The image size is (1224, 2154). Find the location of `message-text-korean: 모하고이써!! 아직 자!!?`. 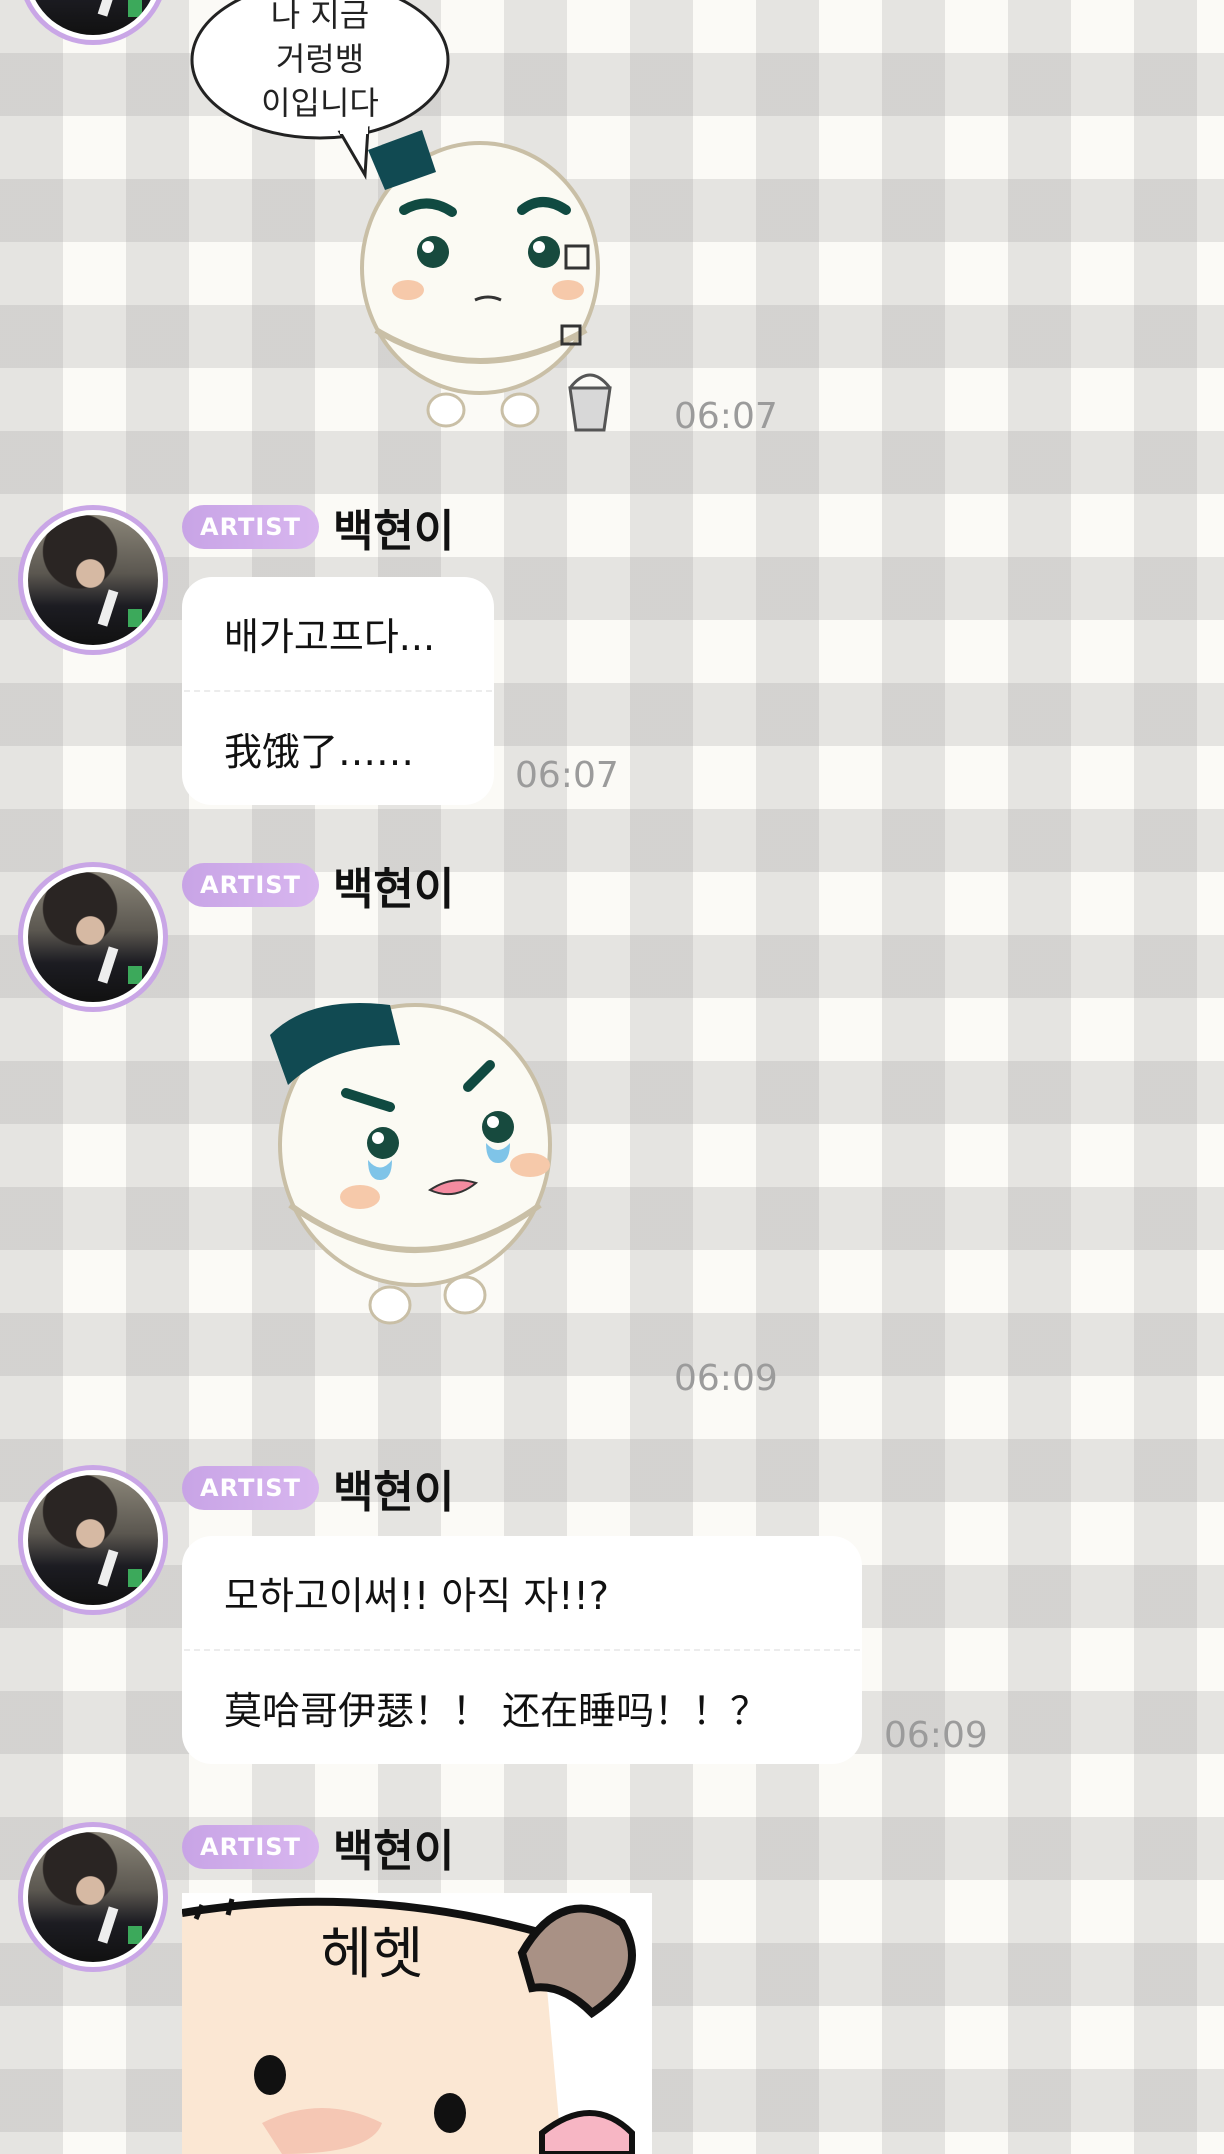

message-text-korean: 모하고이써!! 아직 자!!? is located at coordinates (416, 1596).